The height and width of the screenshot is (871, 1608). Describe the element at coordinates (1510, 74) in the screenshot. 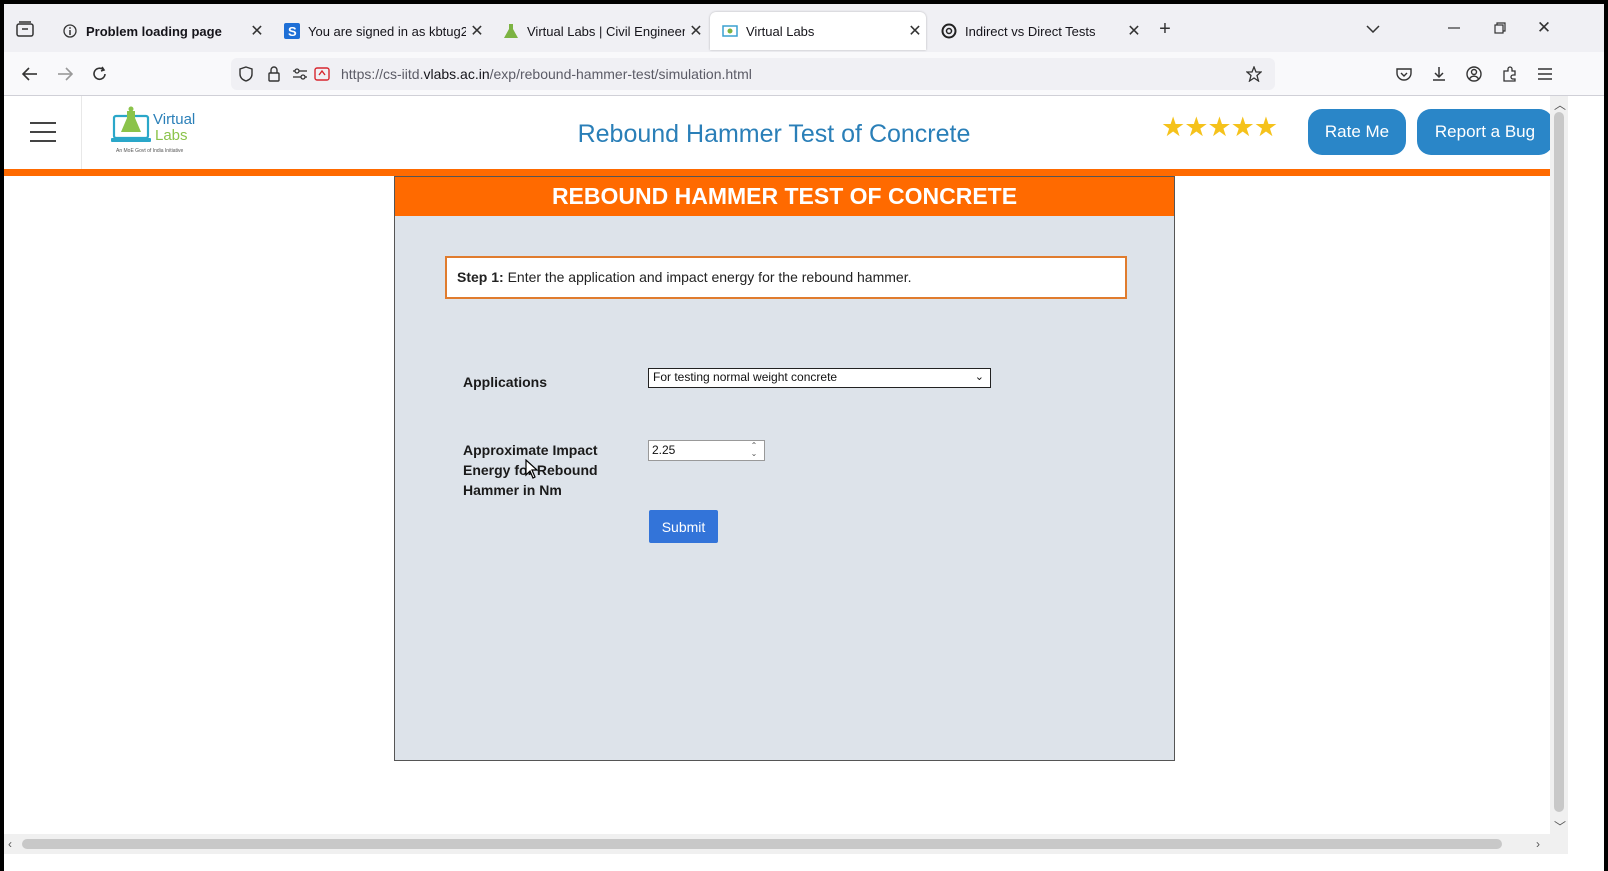

I see `extensions-icon` at that location.